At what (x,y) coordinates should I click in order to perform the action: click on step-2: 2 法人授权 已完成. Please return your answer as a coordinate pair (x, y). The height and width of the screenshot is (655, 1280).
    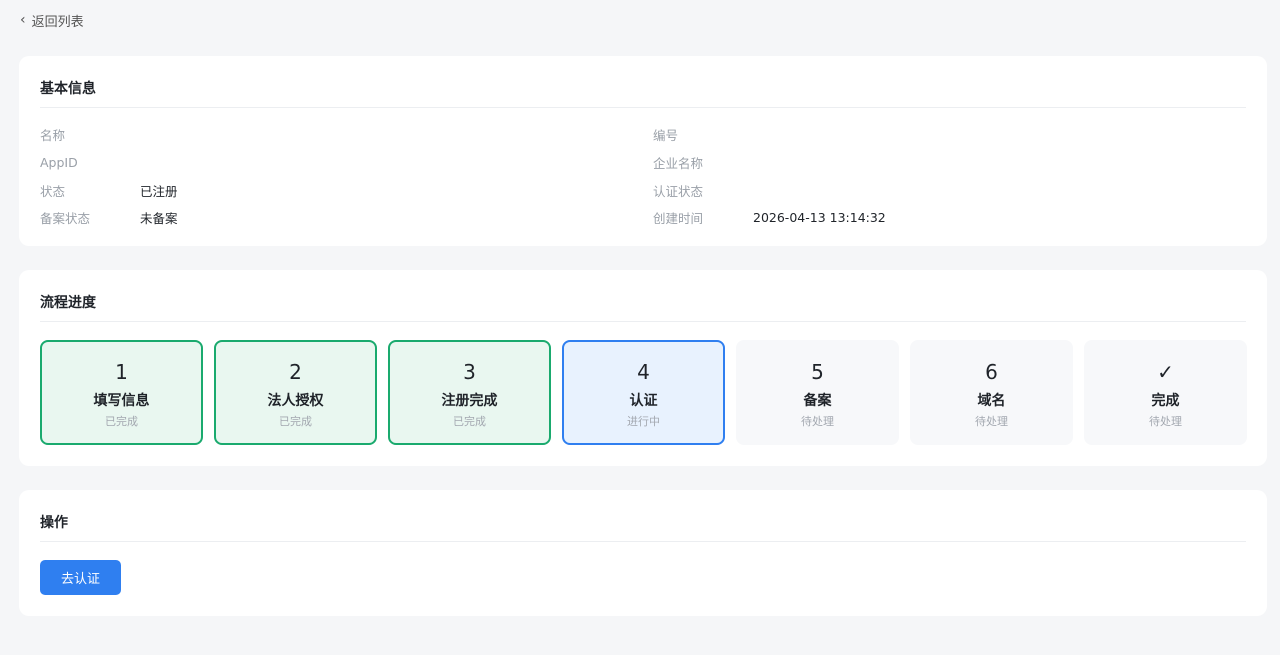
    Looking at the image, I should click on (295, 392).